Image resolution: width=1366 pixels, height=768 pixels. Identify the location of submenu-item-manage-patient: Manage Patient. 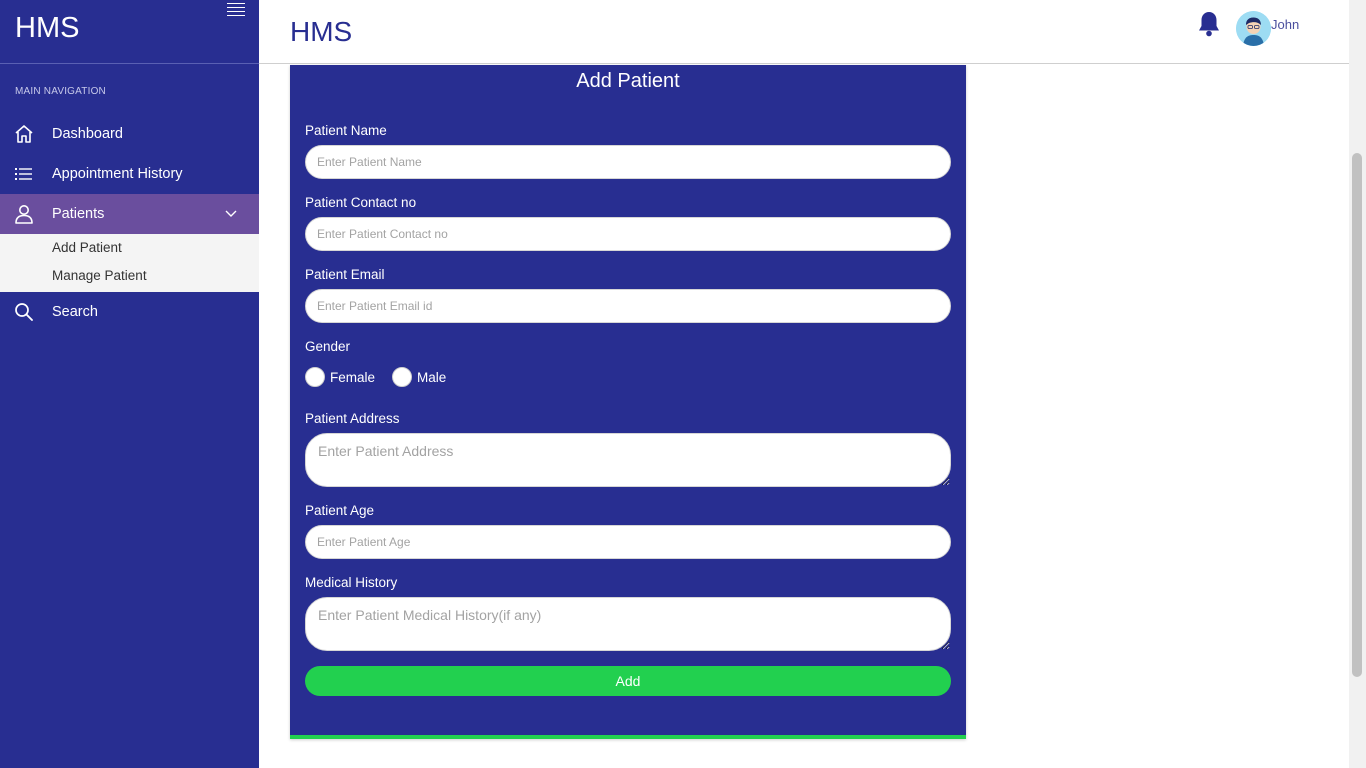
(99, 275).